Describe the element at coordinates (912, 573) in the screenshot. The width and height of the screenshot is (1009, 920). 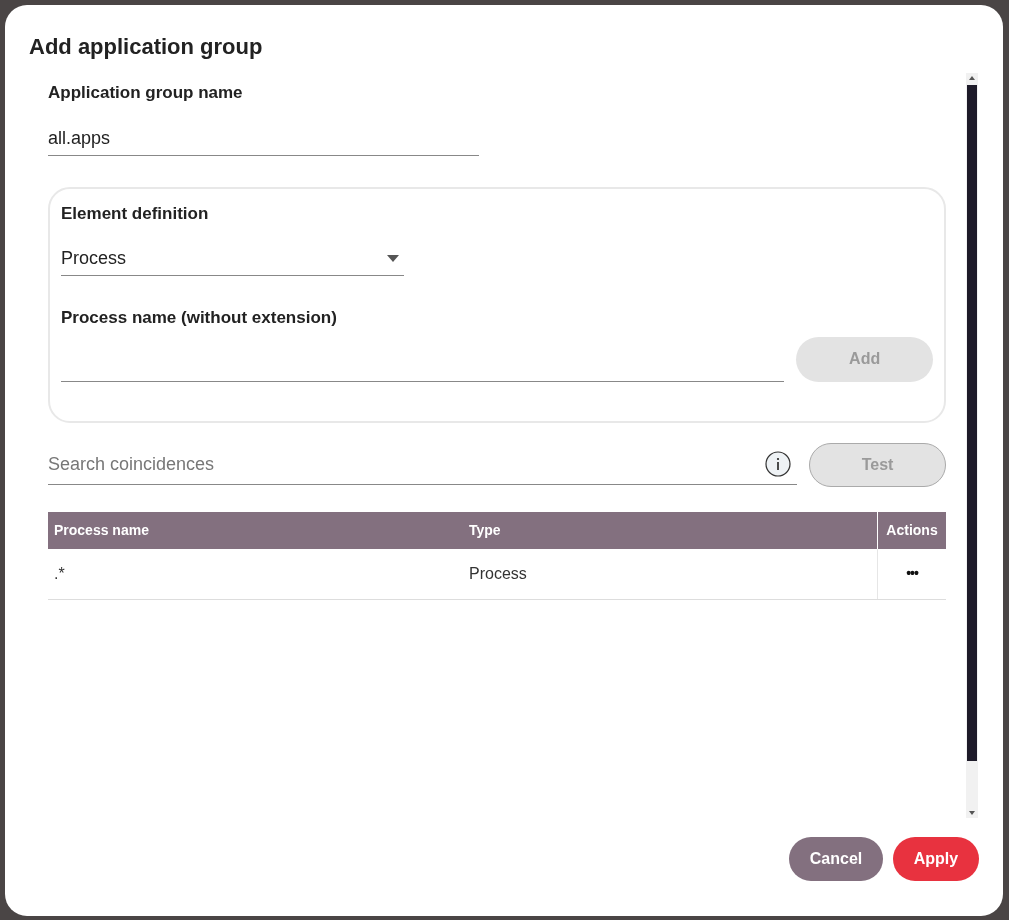
I see `actions-menu-button: •••` at that location.